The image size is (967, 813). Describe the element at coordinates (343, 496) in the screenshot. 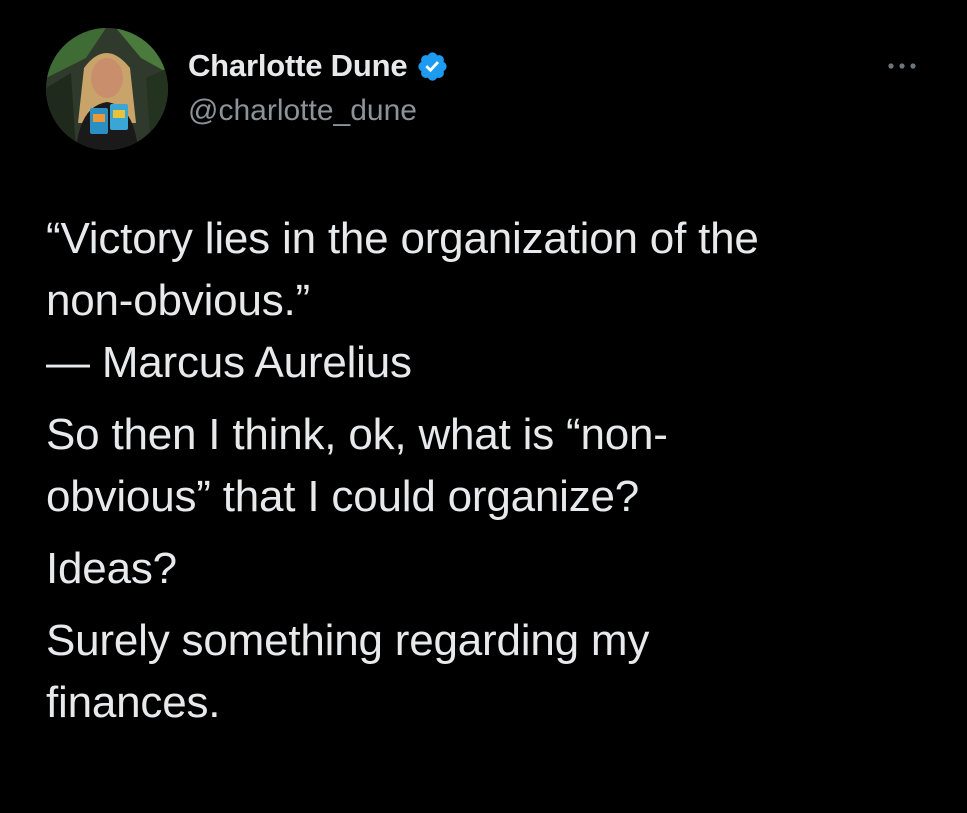

I see `paragraph-2-line-2: obvious” that I could organize?` at that location.